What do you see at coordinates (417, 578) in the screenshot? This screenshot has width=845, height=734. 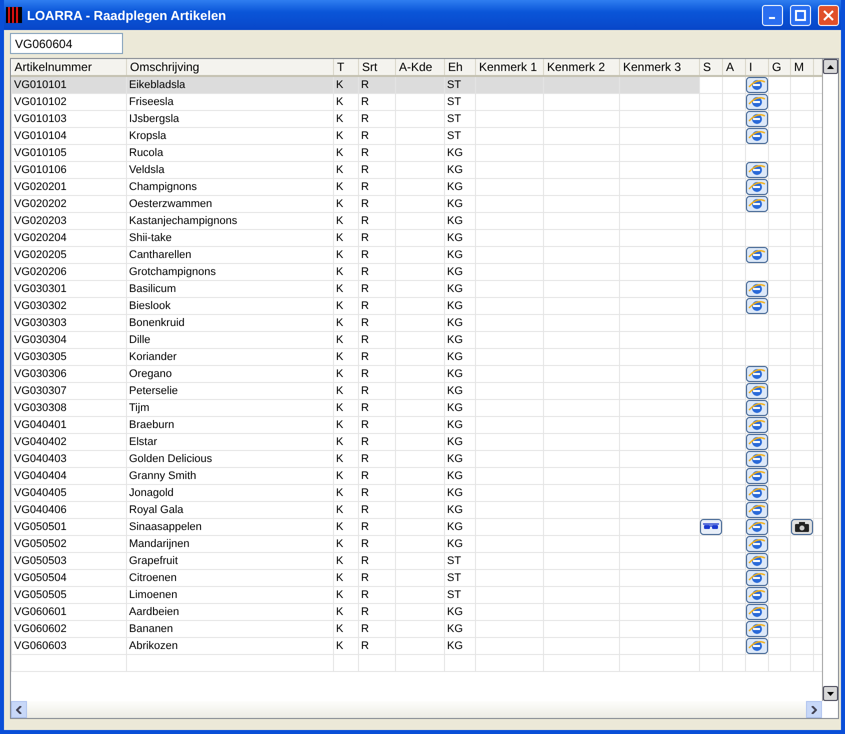 I see `table-row: VG050504 Citroenen K R ST` at bounding box center [417, 578].